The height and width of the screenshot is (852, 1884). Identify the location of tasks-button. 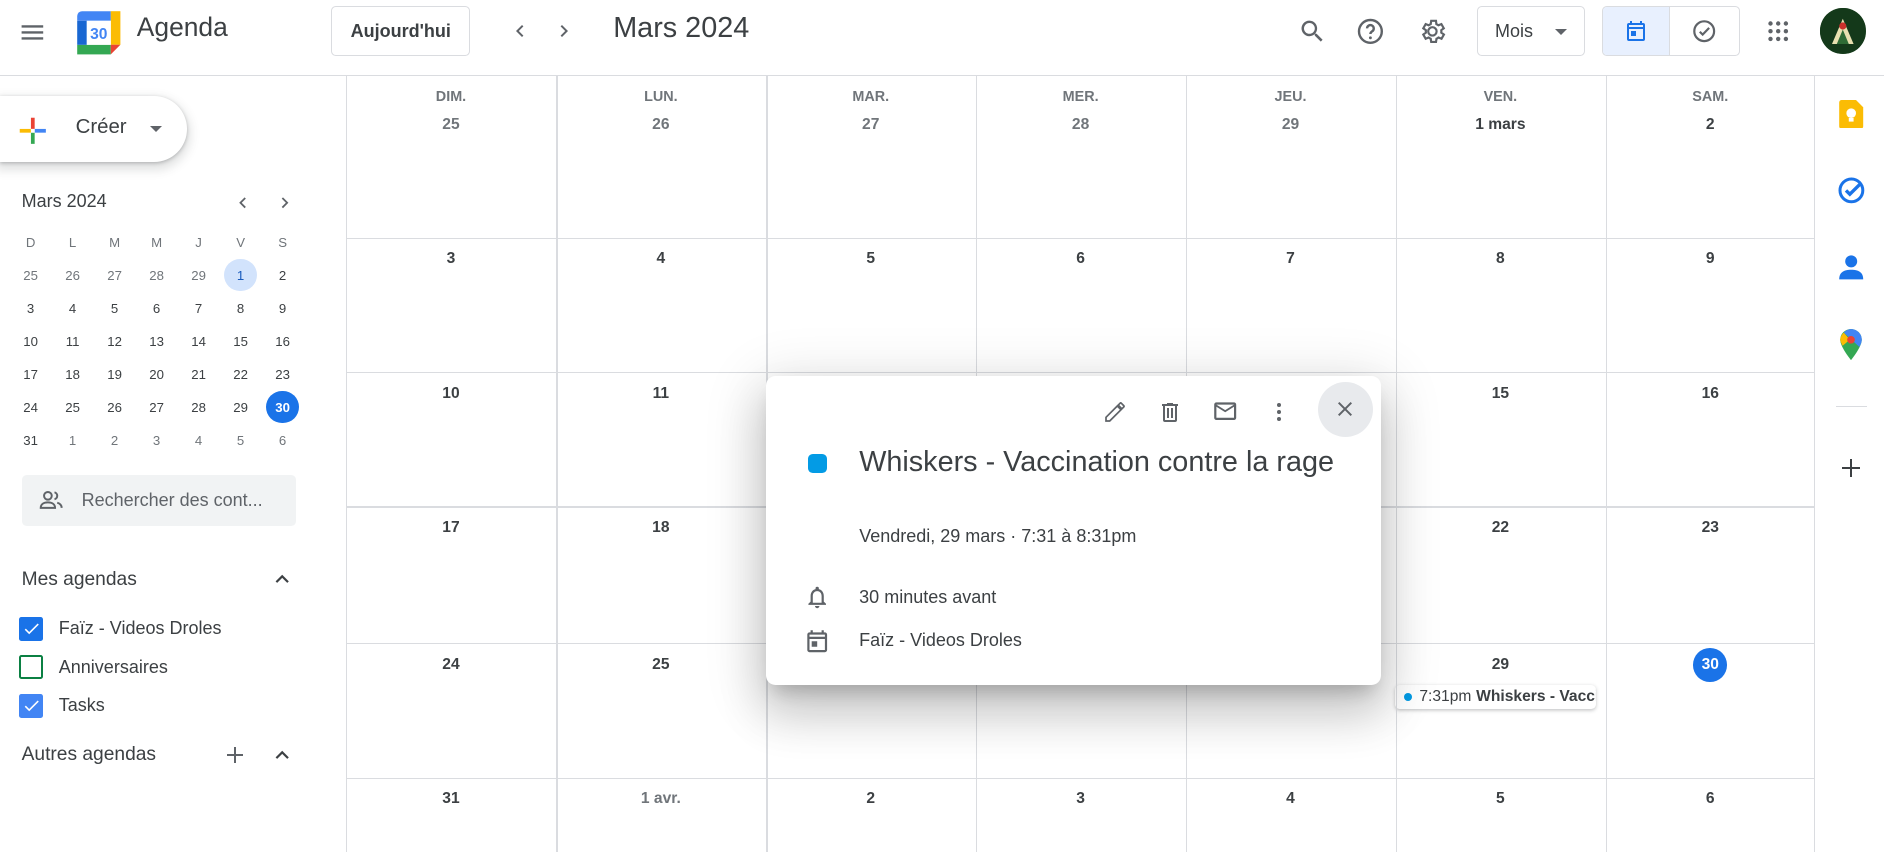
(1851, 191).